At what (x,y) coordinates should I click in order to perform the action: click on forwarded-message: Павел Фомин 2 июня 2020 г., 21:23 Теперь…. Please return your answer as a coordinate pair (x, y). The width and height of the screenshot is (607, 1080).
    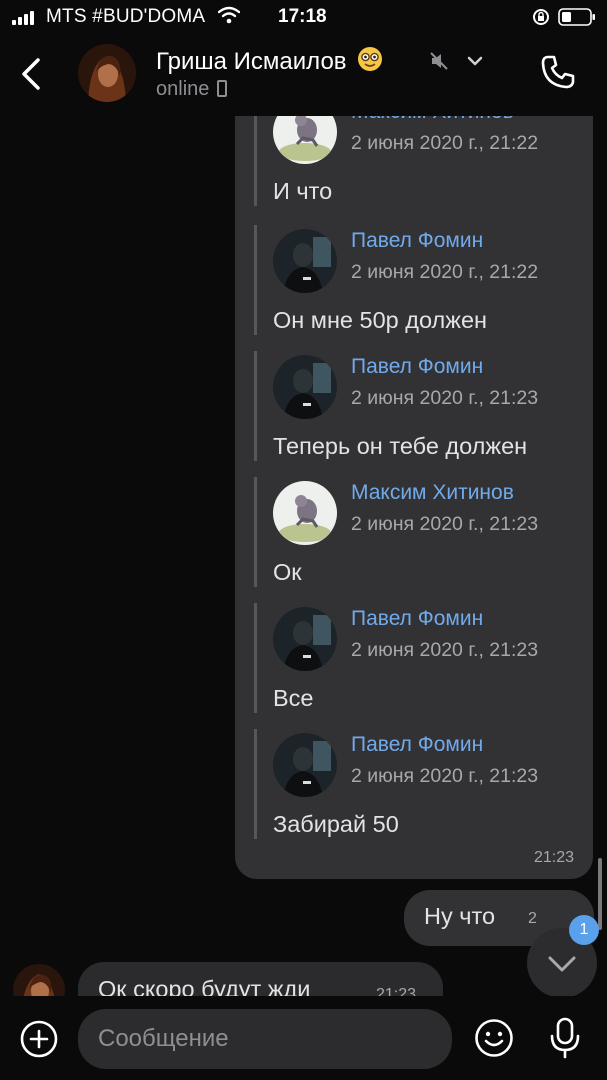
    Looking at the image, I should click on (419, 406).